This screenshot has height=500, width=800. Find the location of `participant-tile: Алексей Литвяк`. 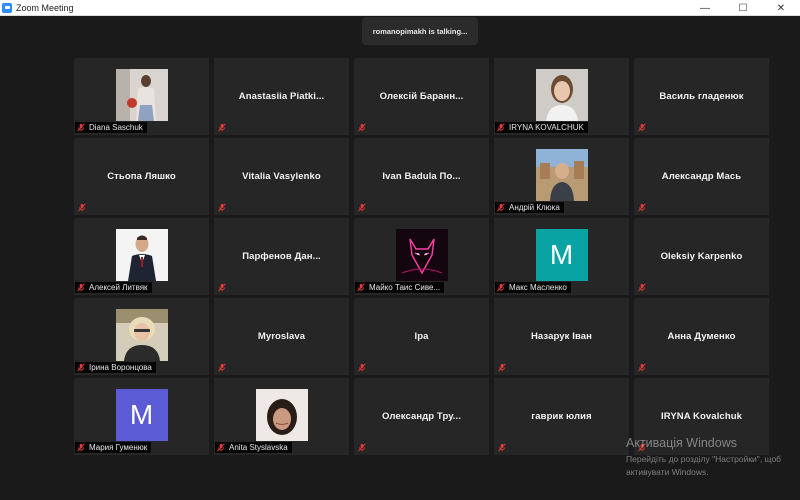

participant-tile: Алексей Литвяк is located at coordinates (141, 256).